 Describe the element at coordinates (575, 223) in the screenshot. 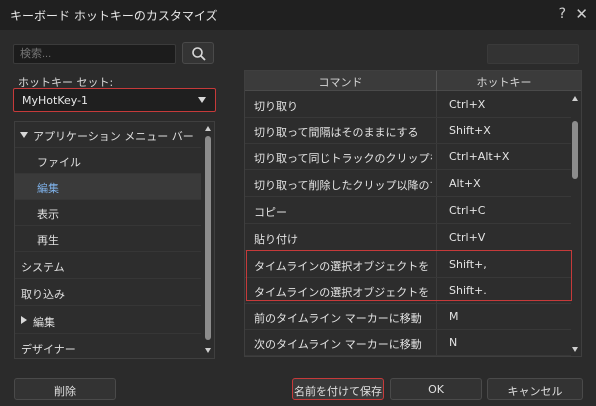

I see `table-scrollbar` at that location.